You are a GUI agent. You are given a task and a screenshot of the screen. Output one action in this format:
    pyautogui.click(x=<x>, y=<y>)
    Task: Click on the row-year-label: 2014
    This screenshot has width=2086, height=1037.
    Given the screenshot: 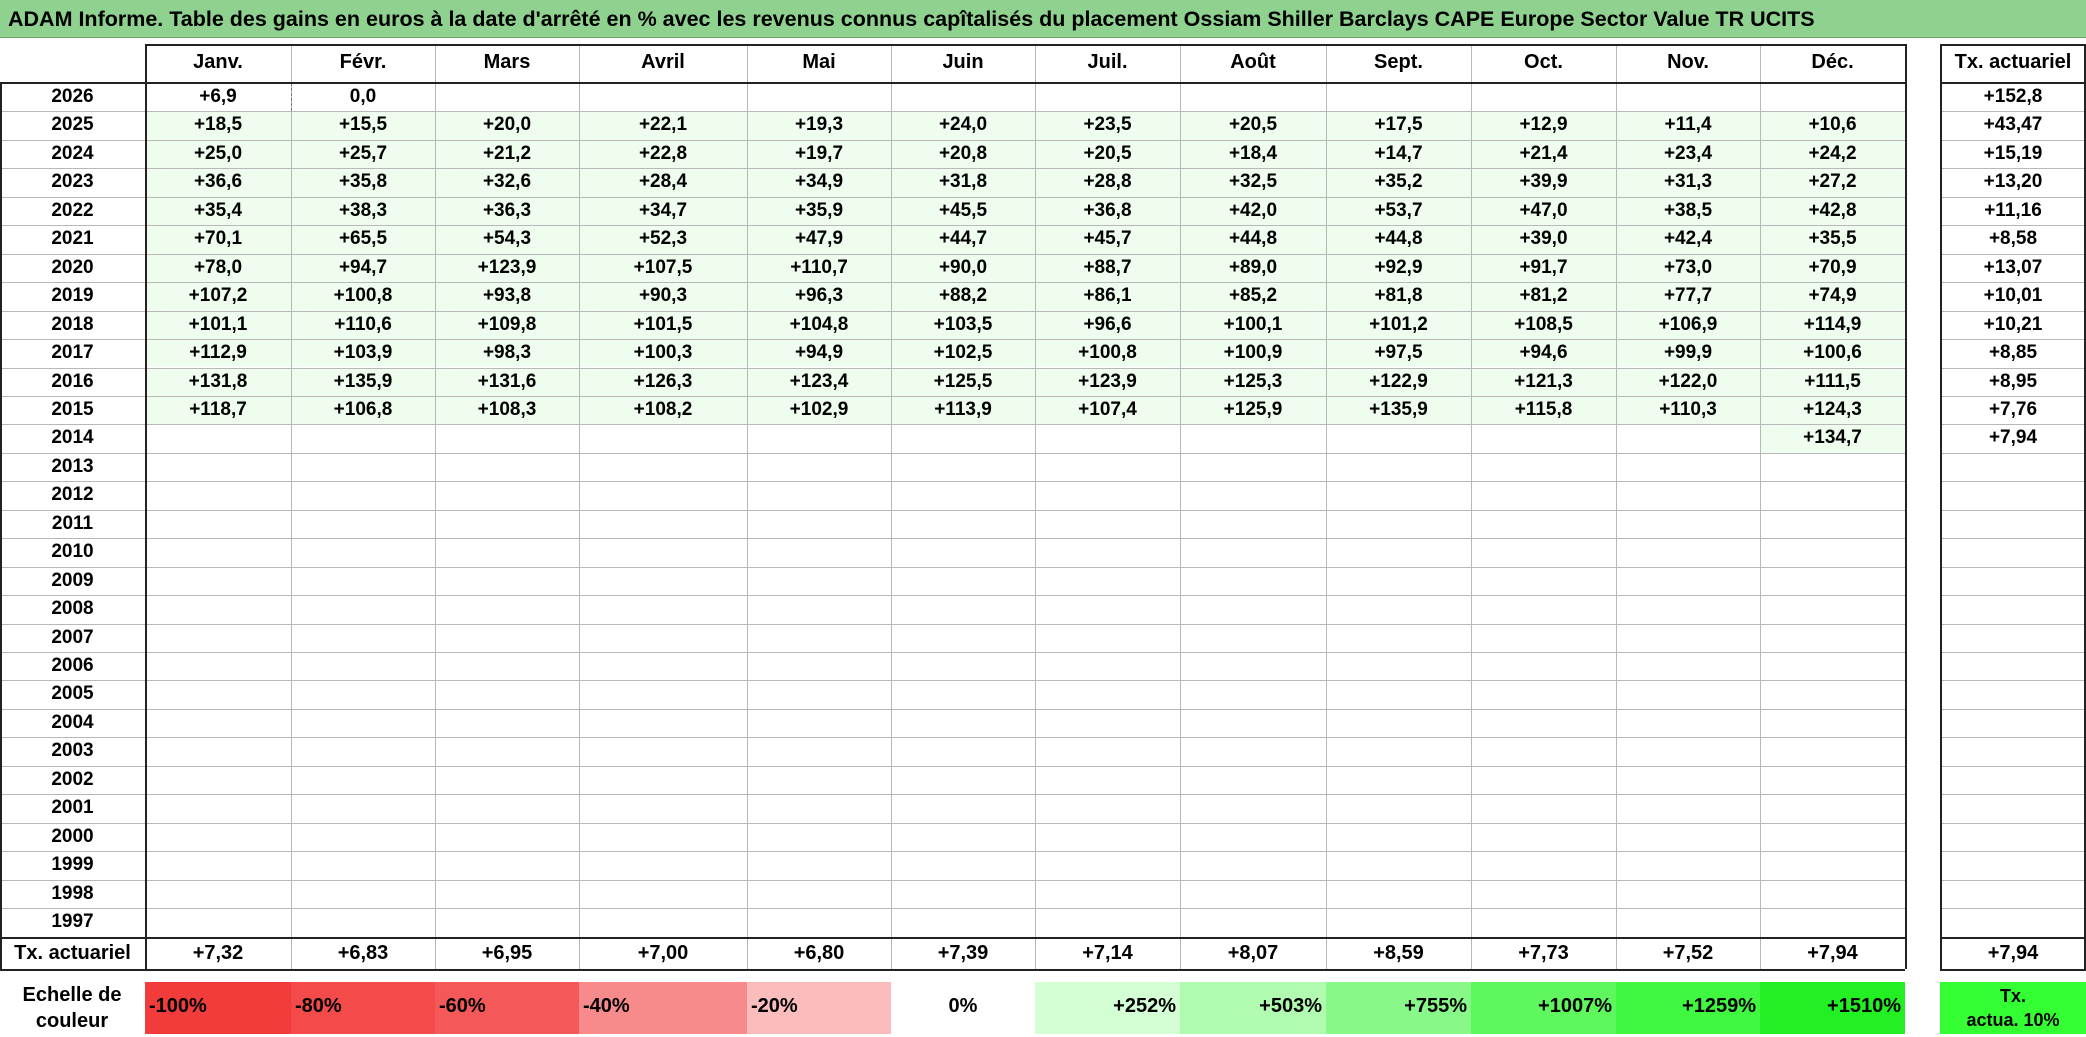 What is the action you would take?
    pyautogui.click(x=72, y=438)
    